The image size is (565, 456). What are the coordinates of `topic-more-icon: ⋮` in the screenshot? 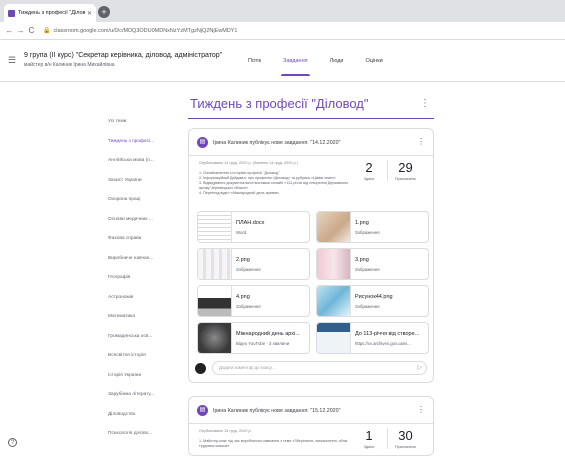 It's located at (425, 103).